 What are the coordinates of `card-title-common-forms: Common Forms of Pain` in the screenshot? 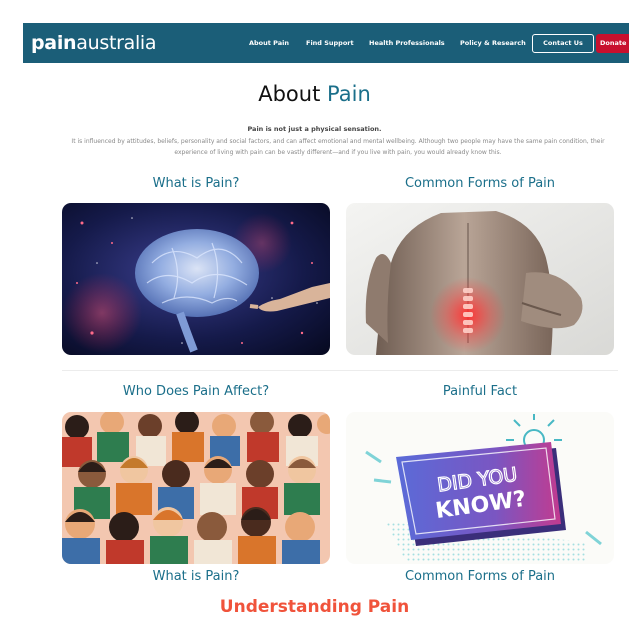 It's located at (480, 183).